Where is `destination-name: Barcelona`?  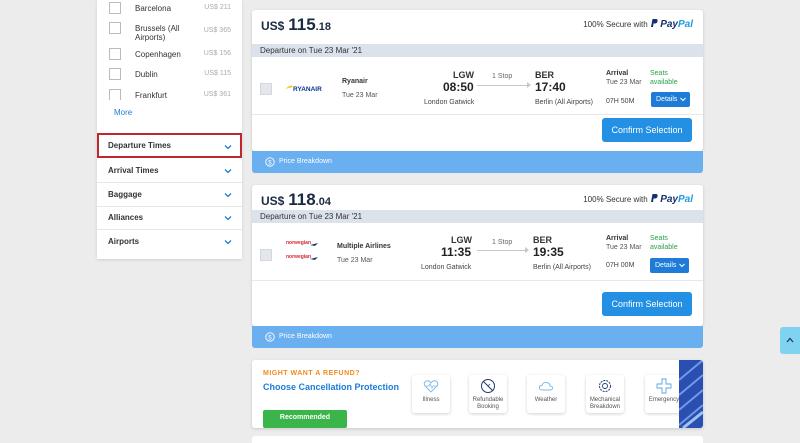 destination-name: Barcelona is located at coordinates (153, 8).